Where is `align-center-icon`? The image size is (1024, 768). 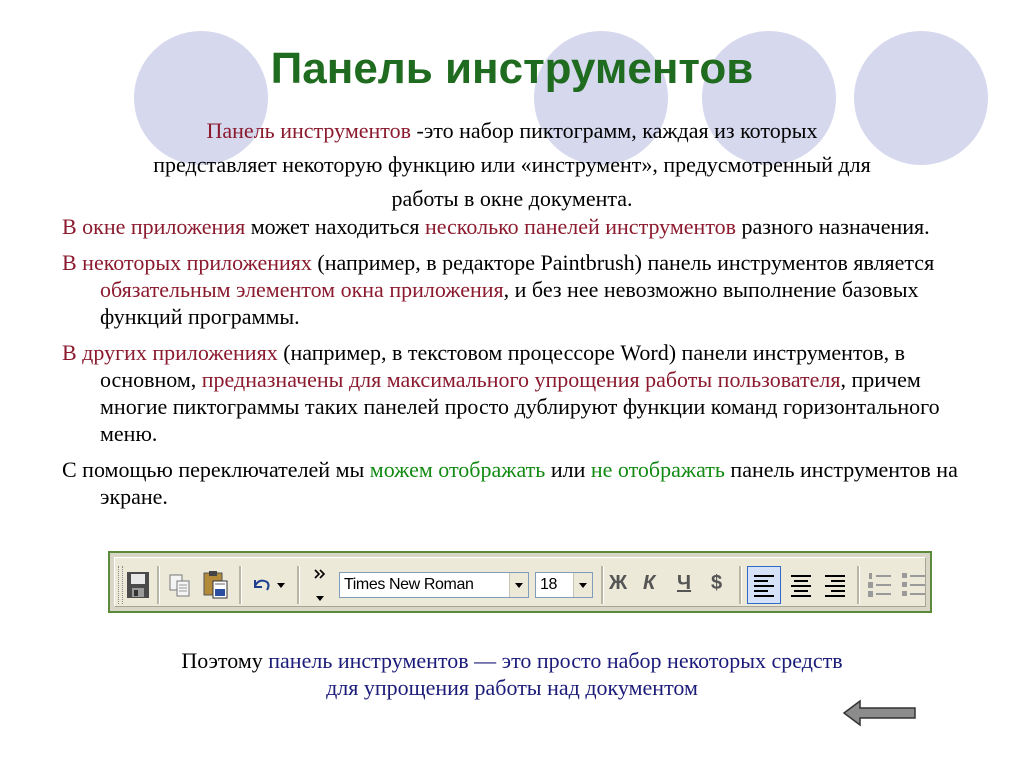 align-center-icon is located at coordinates (801, 585).